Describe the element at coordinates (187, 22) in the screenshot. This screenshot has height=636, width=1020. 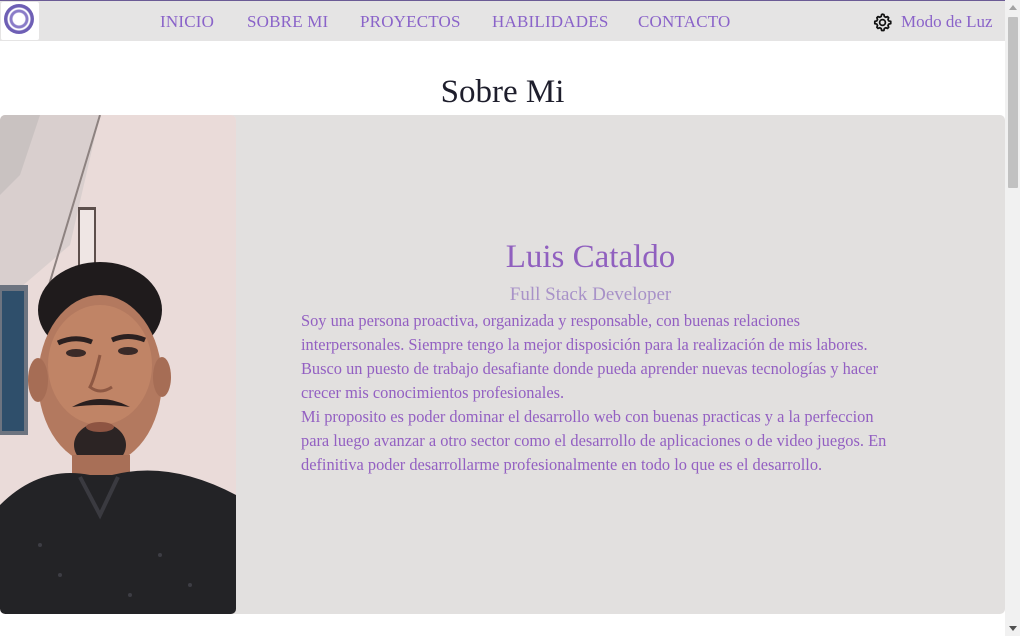
I see `nav-link-inicio: INICIO` at that location.